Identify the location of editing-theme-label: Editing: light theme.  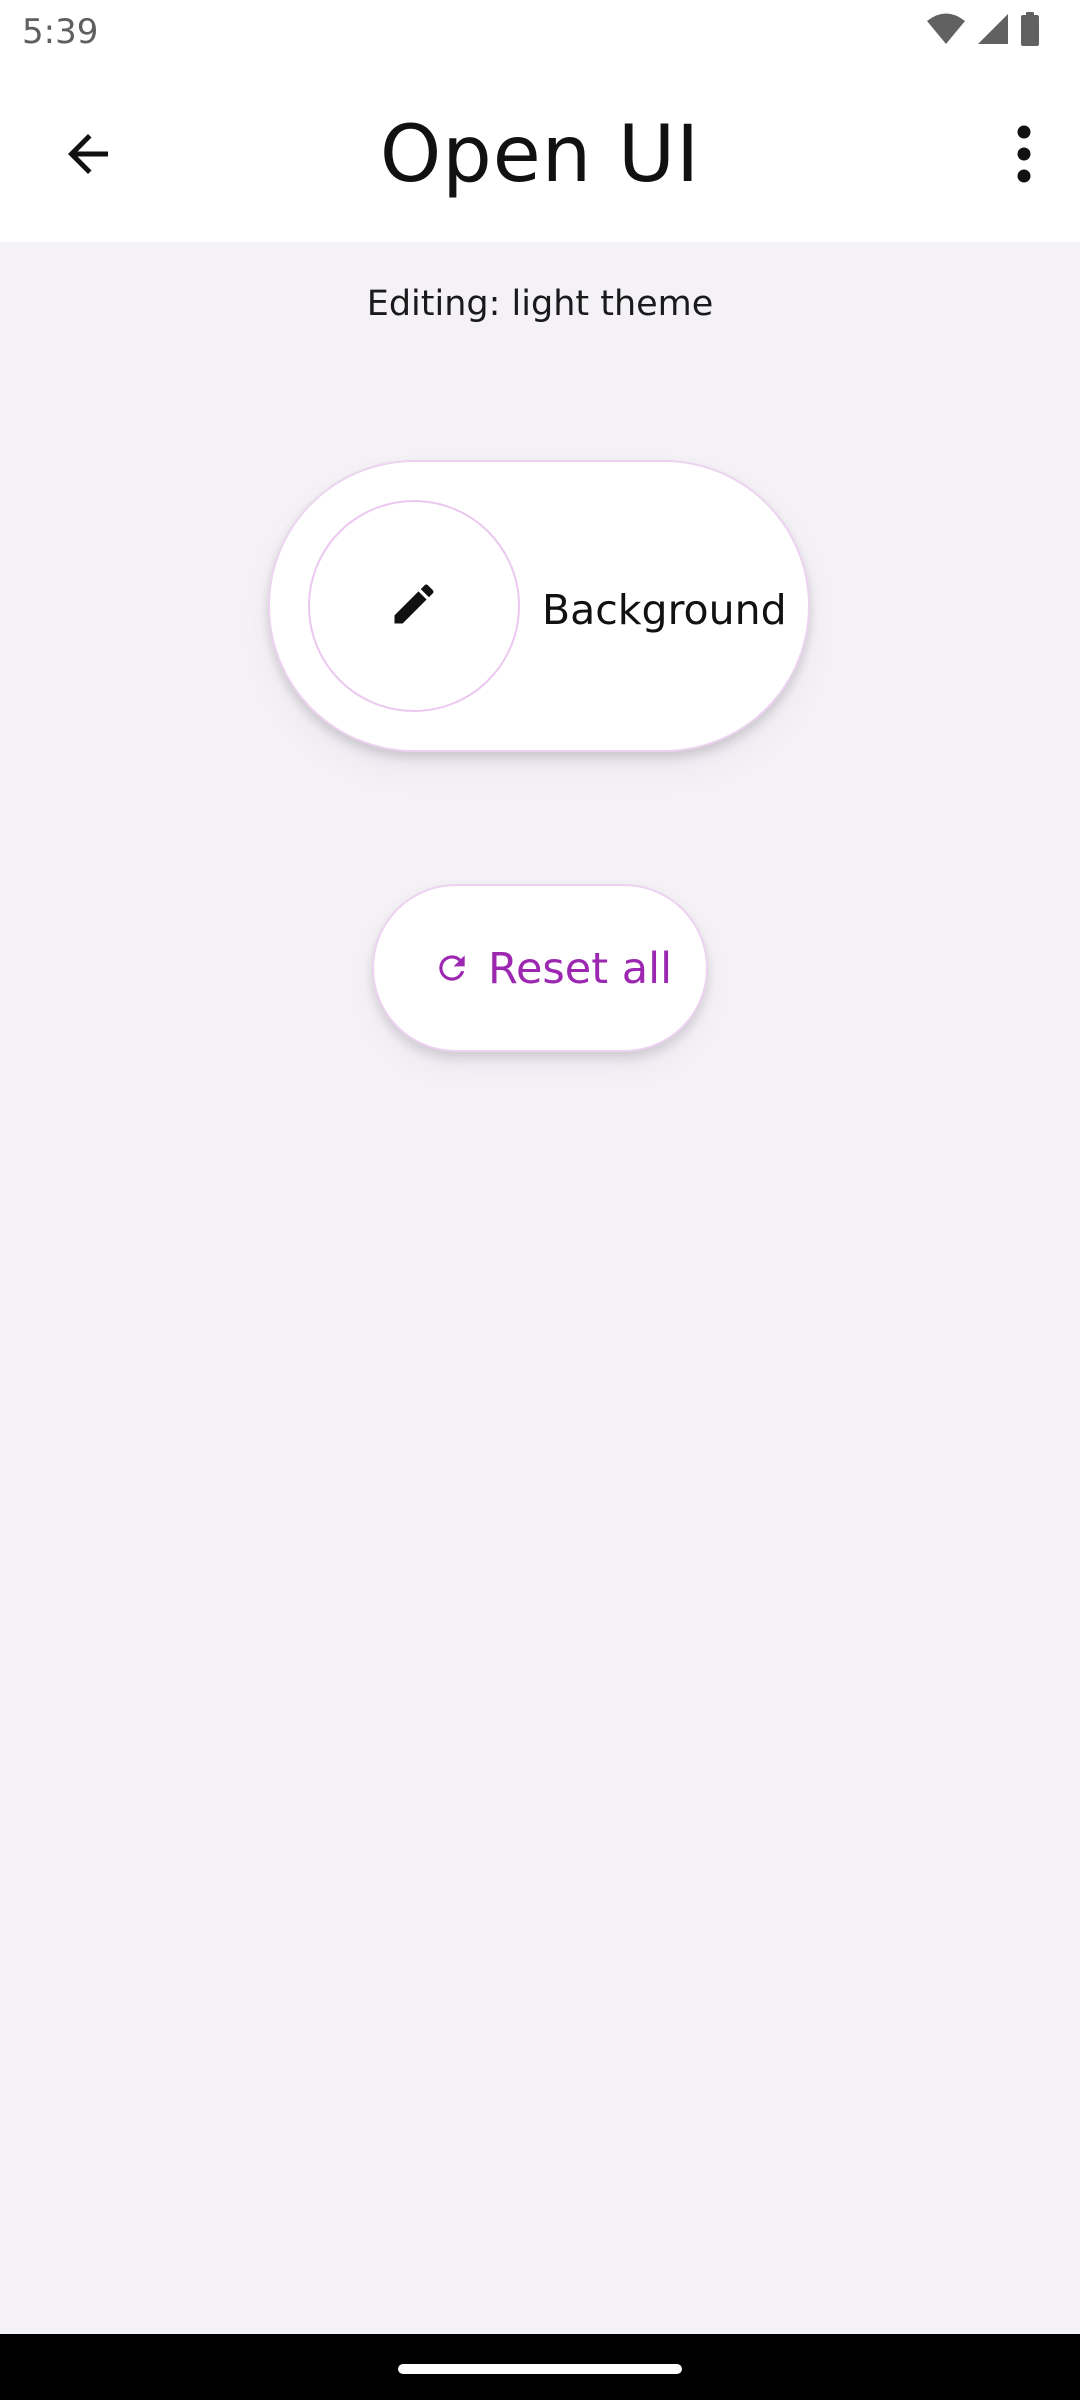
(540, 304).